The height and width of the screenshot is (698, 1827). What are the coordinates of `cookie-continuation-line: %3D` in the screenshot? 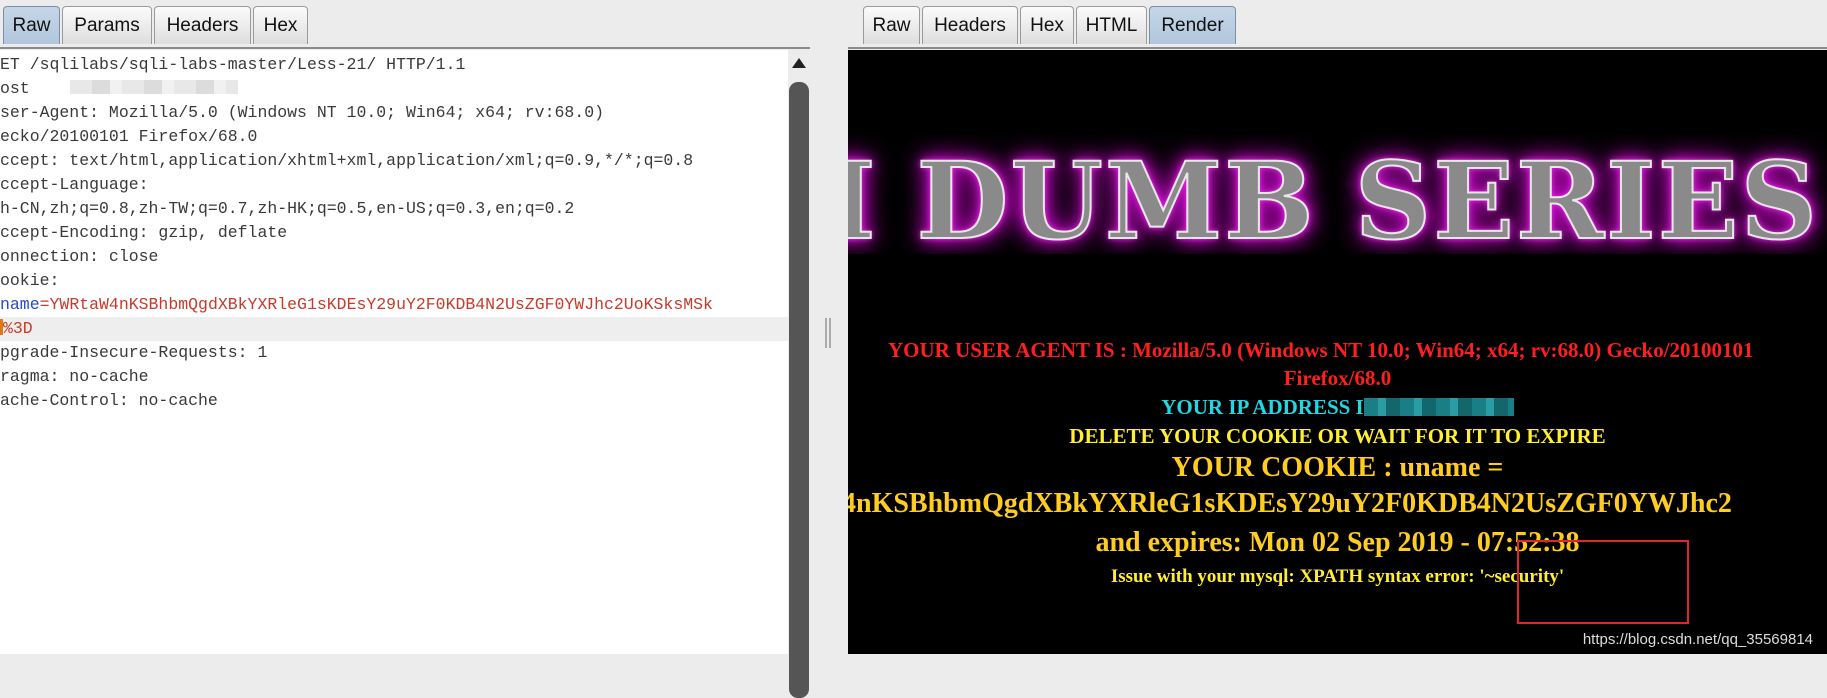 It's located at (394, 329).